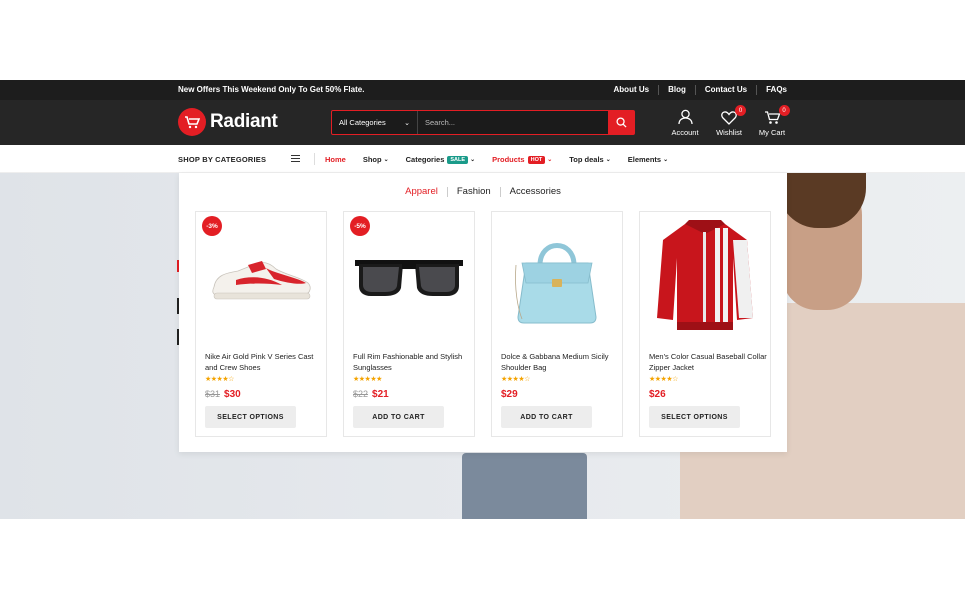 Image resolution: width=965 pixels, height=600 pixels. What do you see at coordinates (535, 192) in the screenshot?
I see `tab-accessories: Accessories` at bounding box center [535, 192].